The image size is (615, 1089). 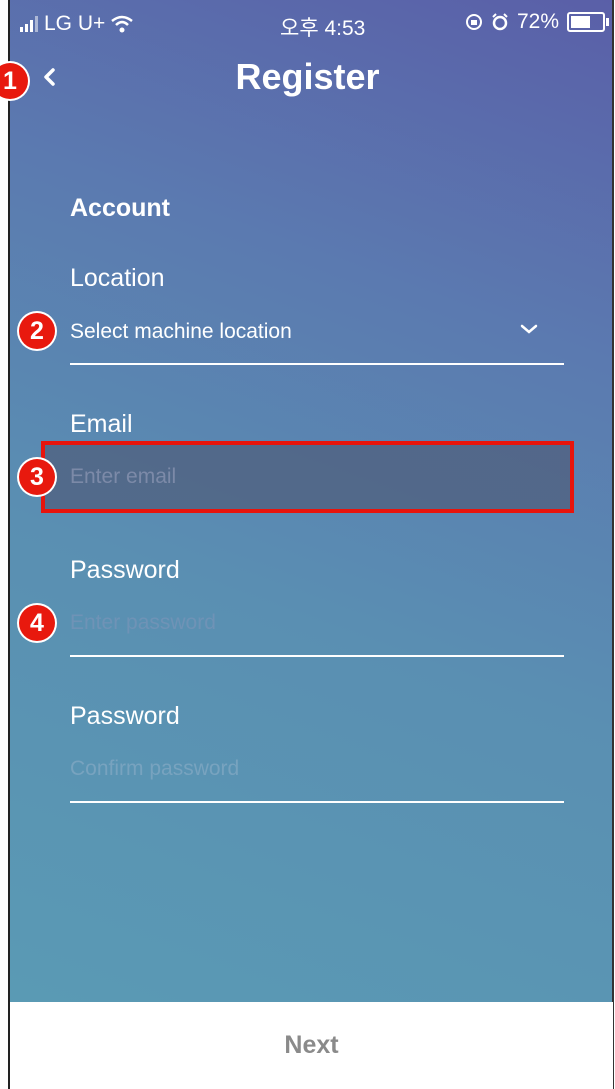 What do you see at coordinates (37, 623) in the screenshot?
I see `annotation-badge-4: 4` at bounding box center [37, 623].